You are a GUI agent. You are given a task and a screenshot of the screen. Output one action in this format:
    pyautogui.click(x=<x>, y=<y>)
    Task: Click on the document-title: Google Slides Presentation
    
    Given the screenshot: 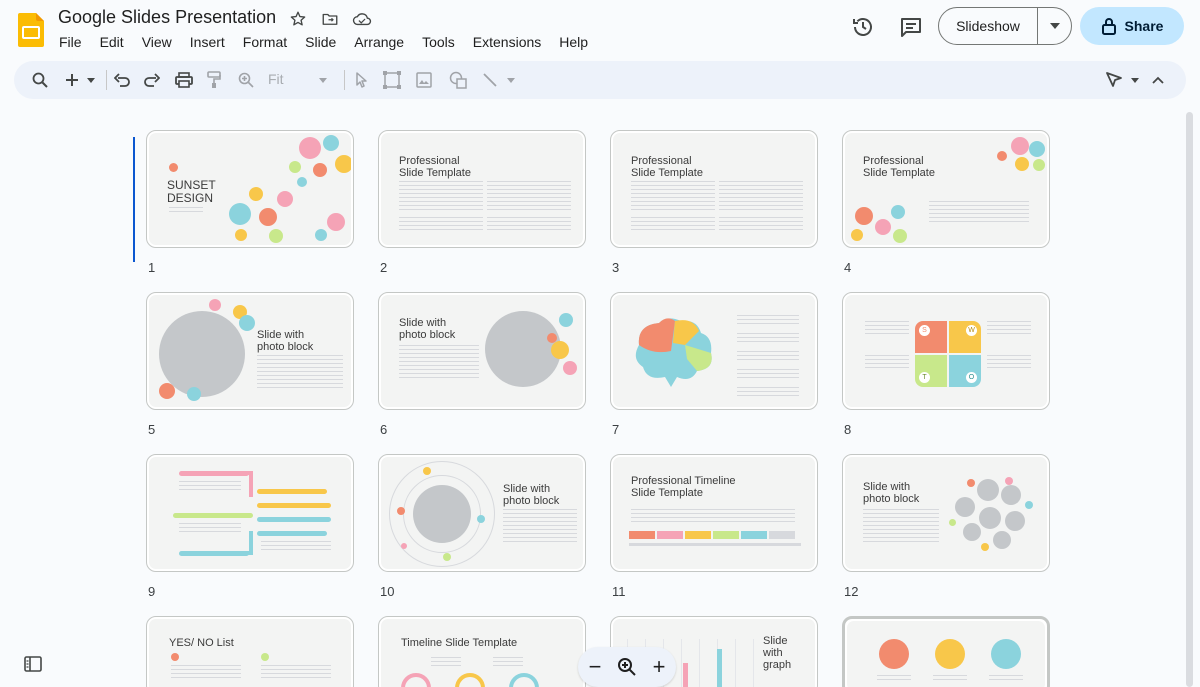 What is the action you would take?
    pyautogui.click(x=167, y=17)
    